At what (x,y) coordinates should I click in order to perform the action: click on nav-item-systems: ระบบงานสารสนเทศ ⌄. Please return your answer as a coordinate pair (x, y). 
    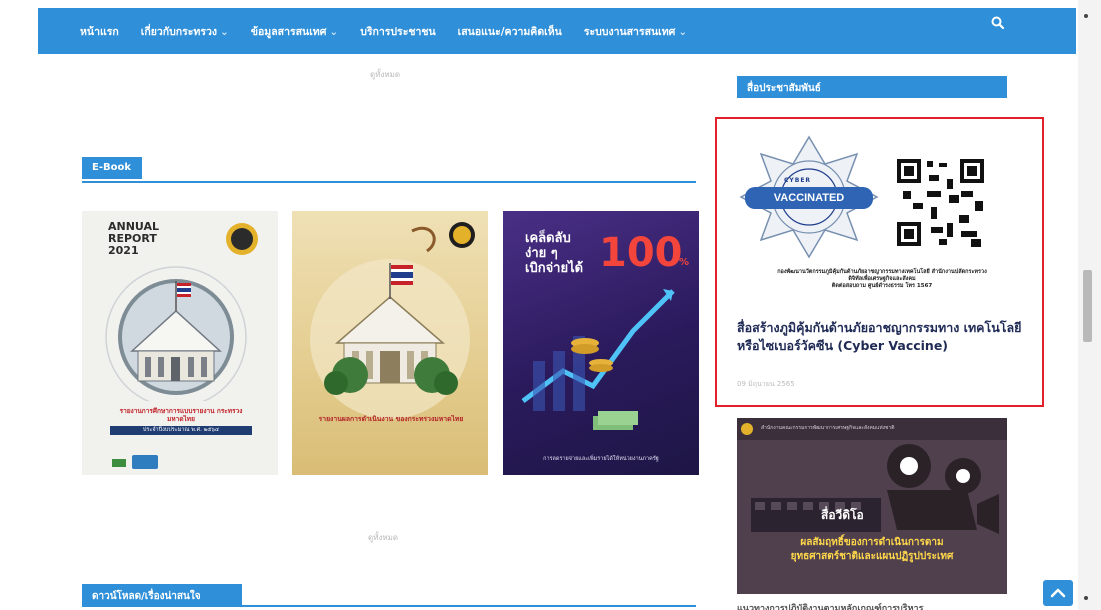
    Looking at the image, I should click on (635, 31).